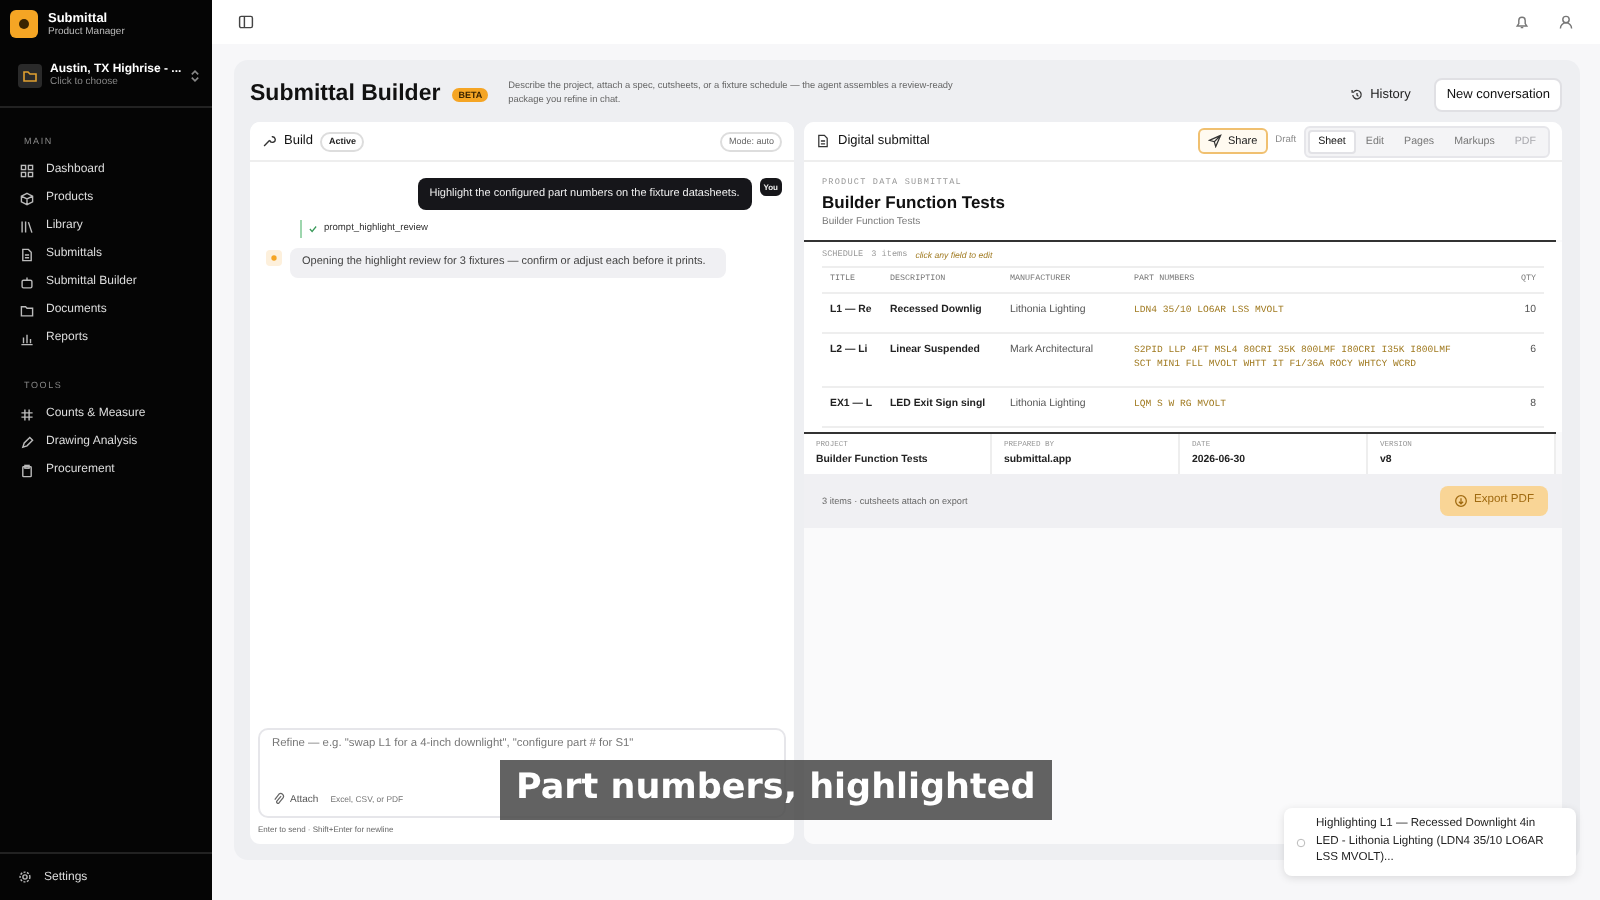 The height and width of the screenshot is (900, 1600). Describe the element at coordinates (345, 94) in the screenshot. I see `page-title: Submittal Builder` at that location.